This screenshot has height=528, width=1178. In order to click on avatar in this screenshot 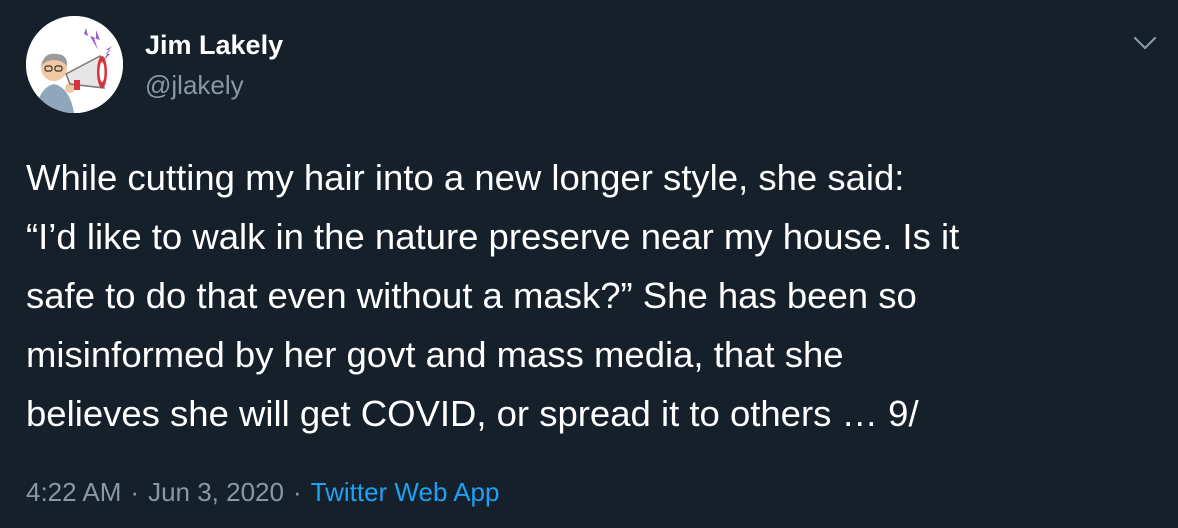, I will do `click(74, 64)`.